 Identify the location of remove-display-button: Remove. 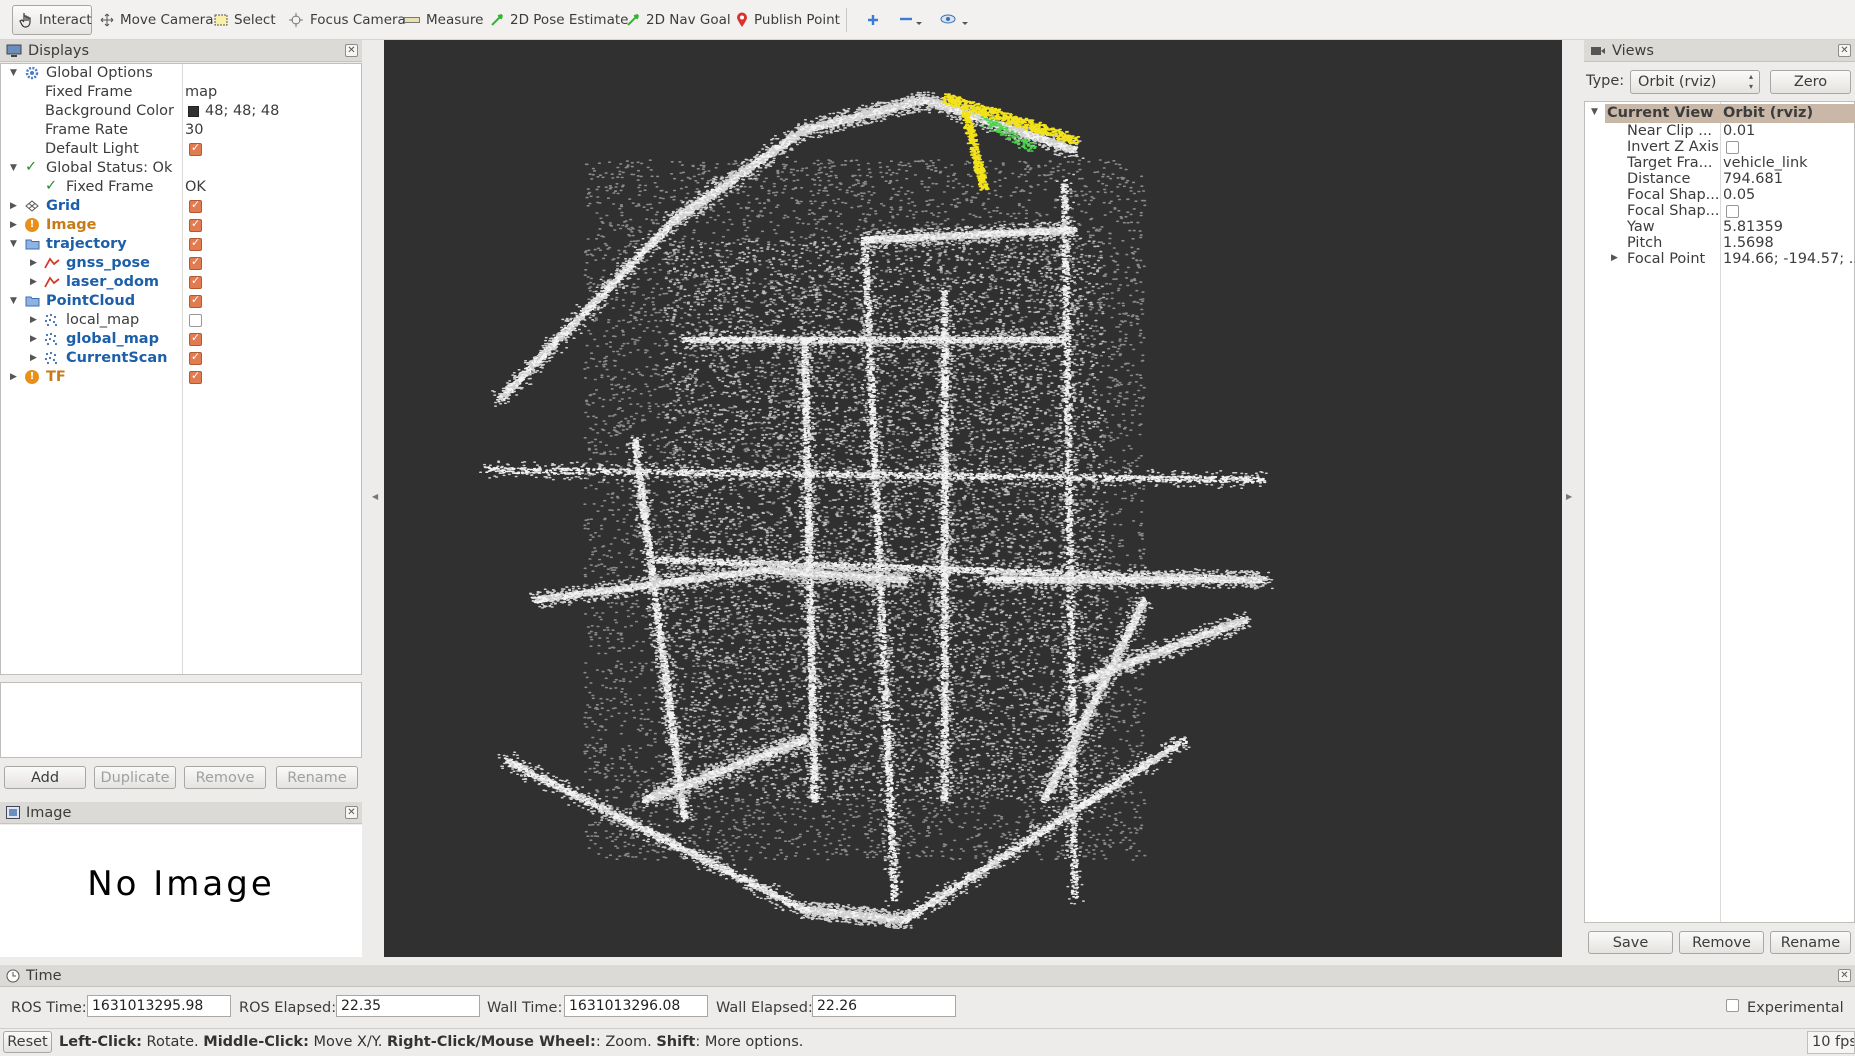
(225, 777).